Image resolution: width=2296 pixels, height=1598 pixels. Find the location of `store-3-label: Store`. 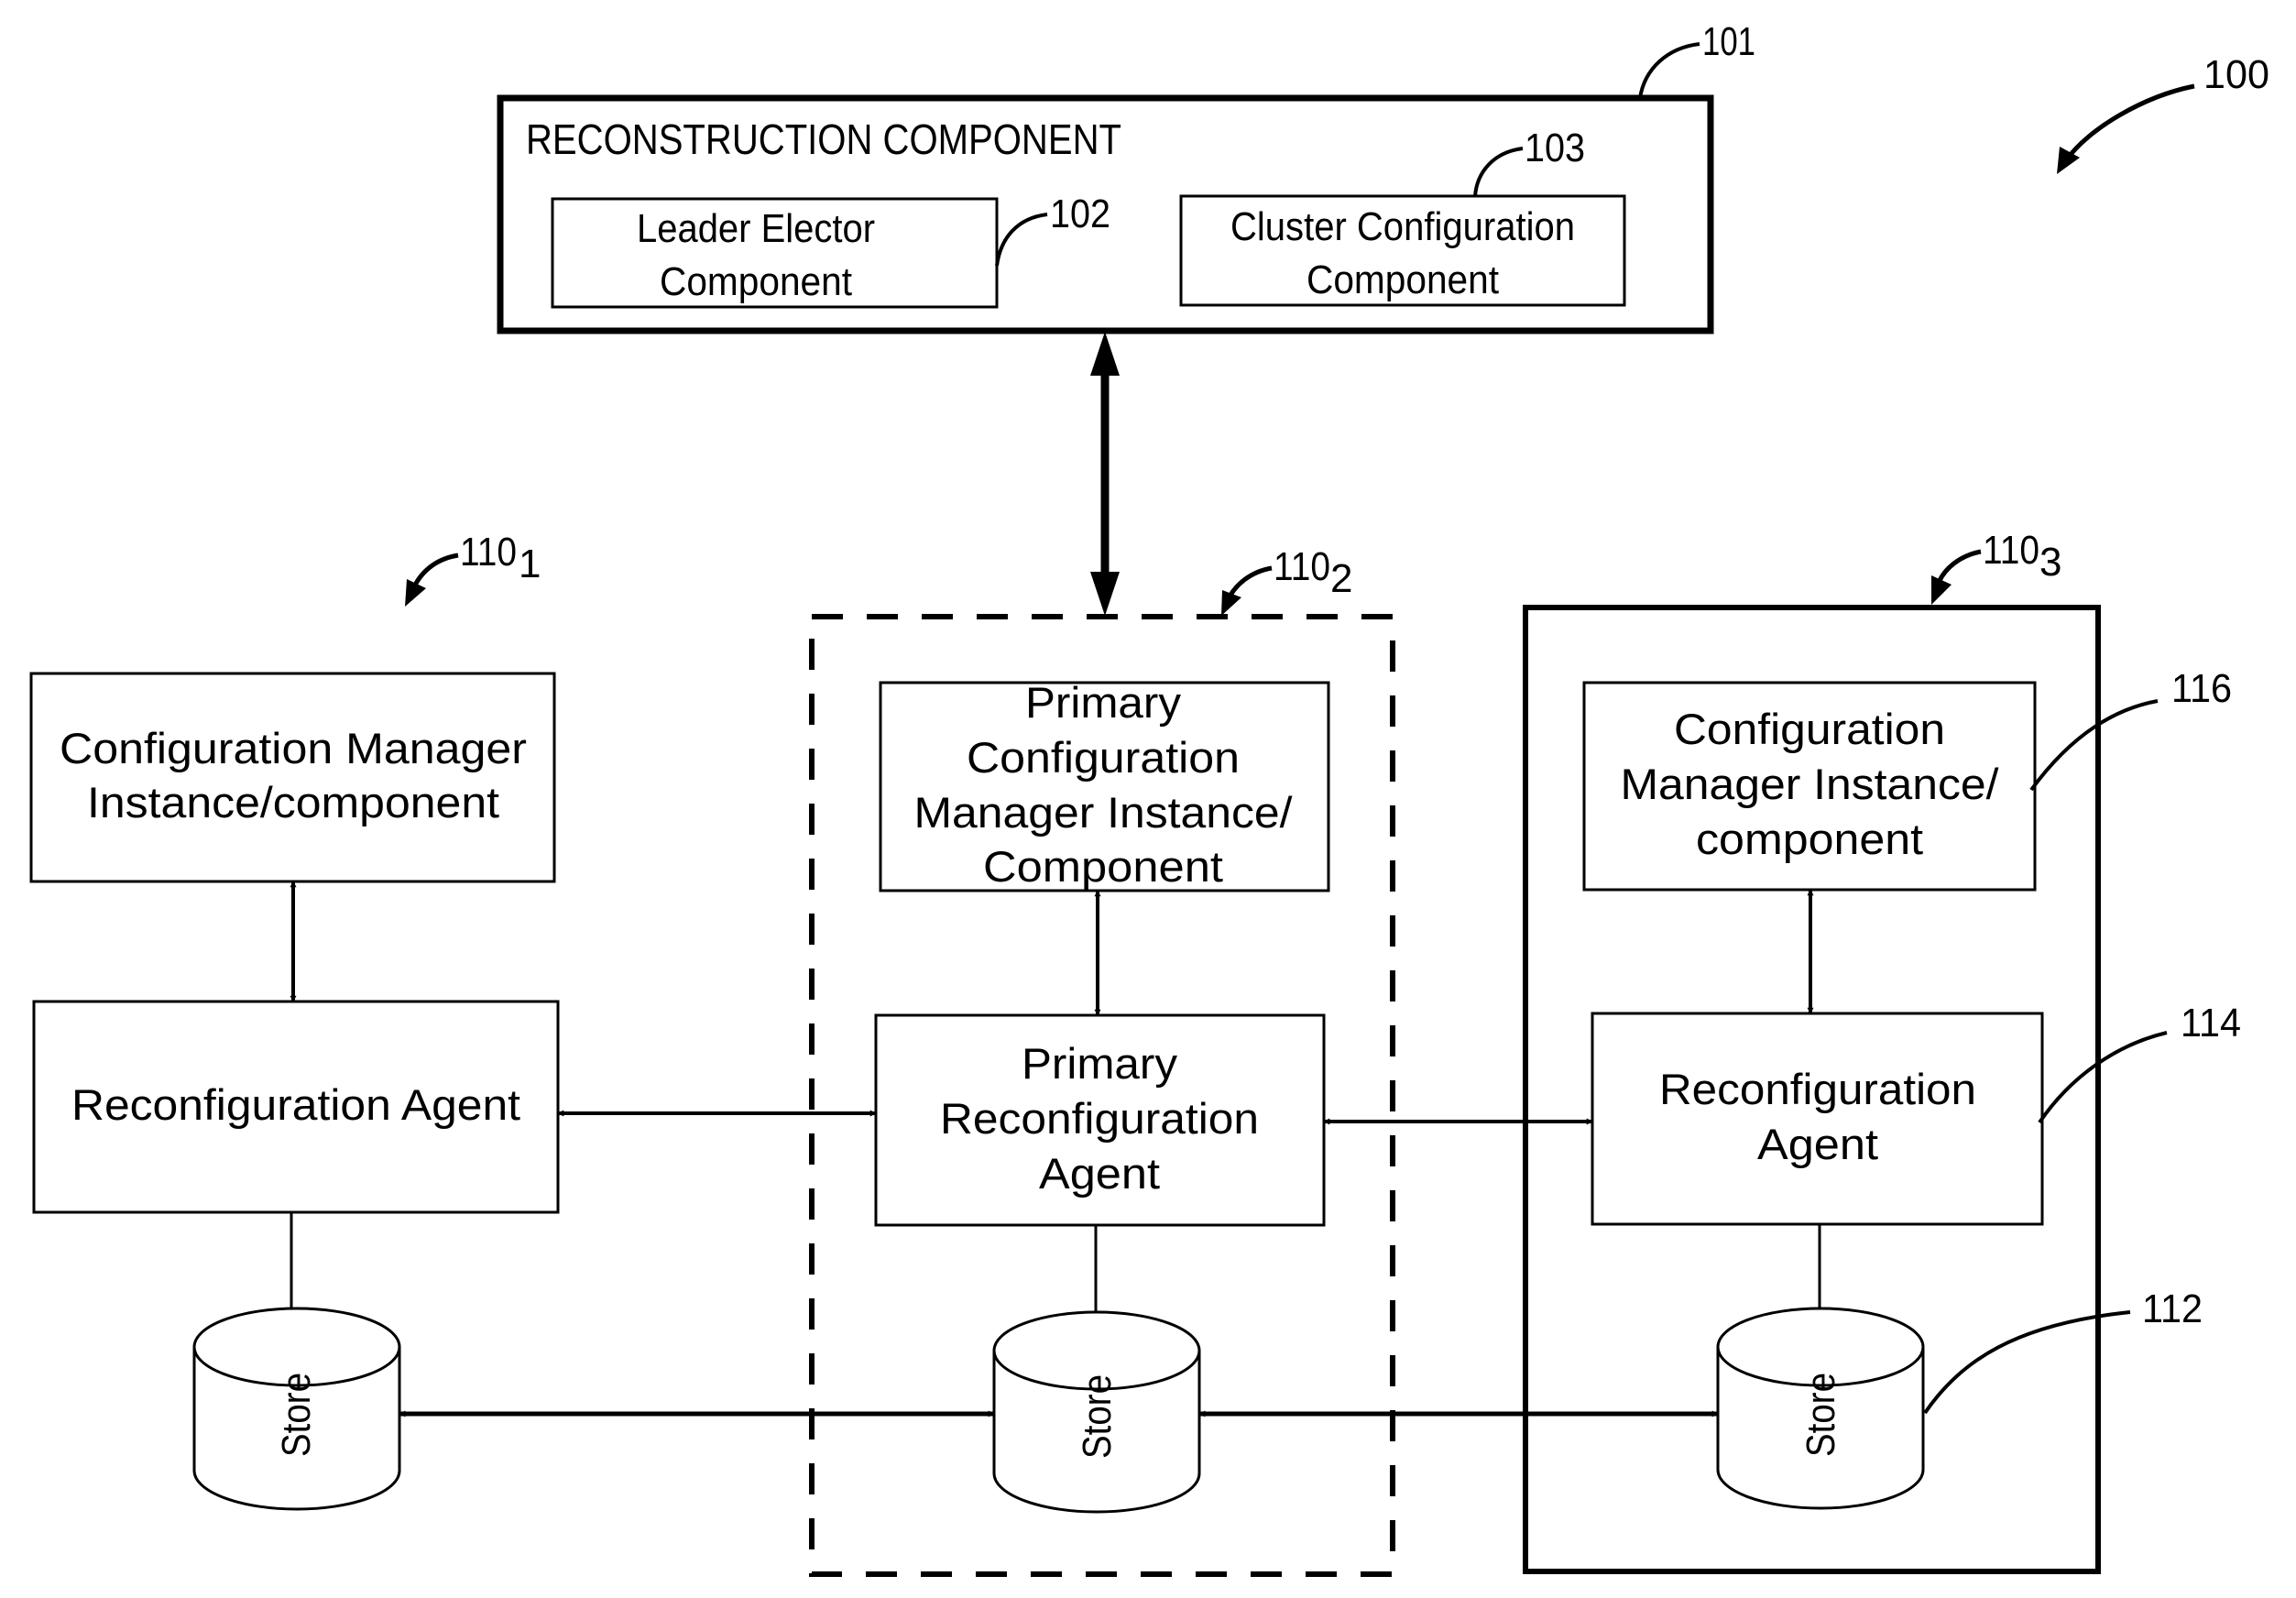

store-3-label: Store is located at coordinates (1821, 1415).